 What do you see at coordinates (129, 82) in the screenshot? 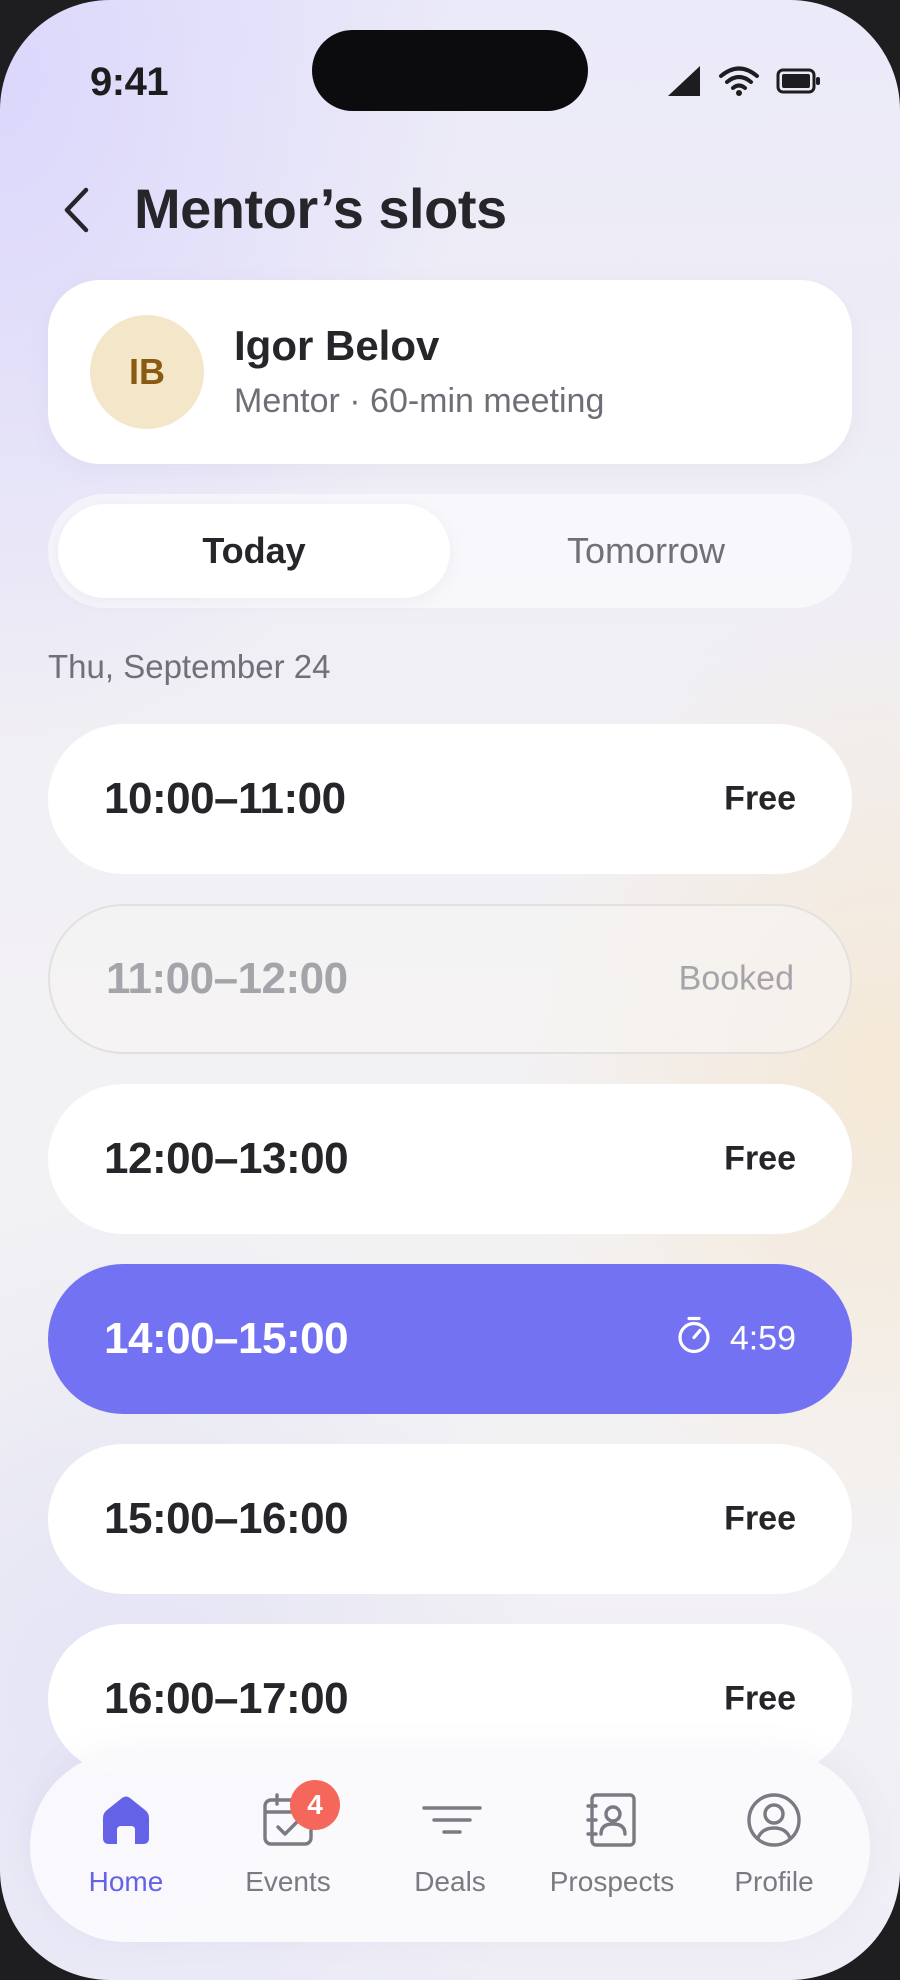
I see `status-time: 9:41` at bounding box center [129, 82].